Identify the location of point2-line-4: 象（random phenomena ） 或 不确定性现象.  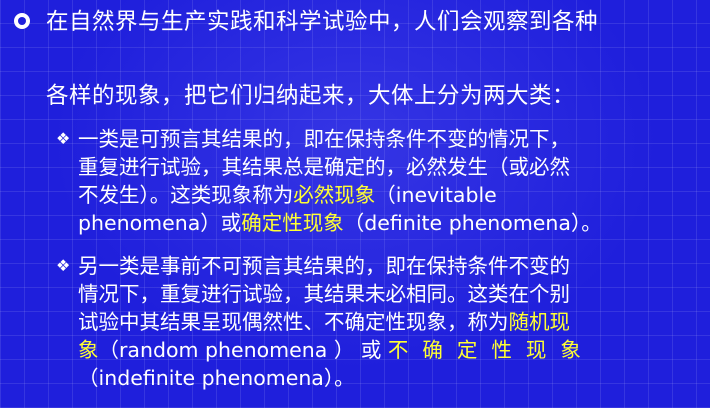
(388, 350).